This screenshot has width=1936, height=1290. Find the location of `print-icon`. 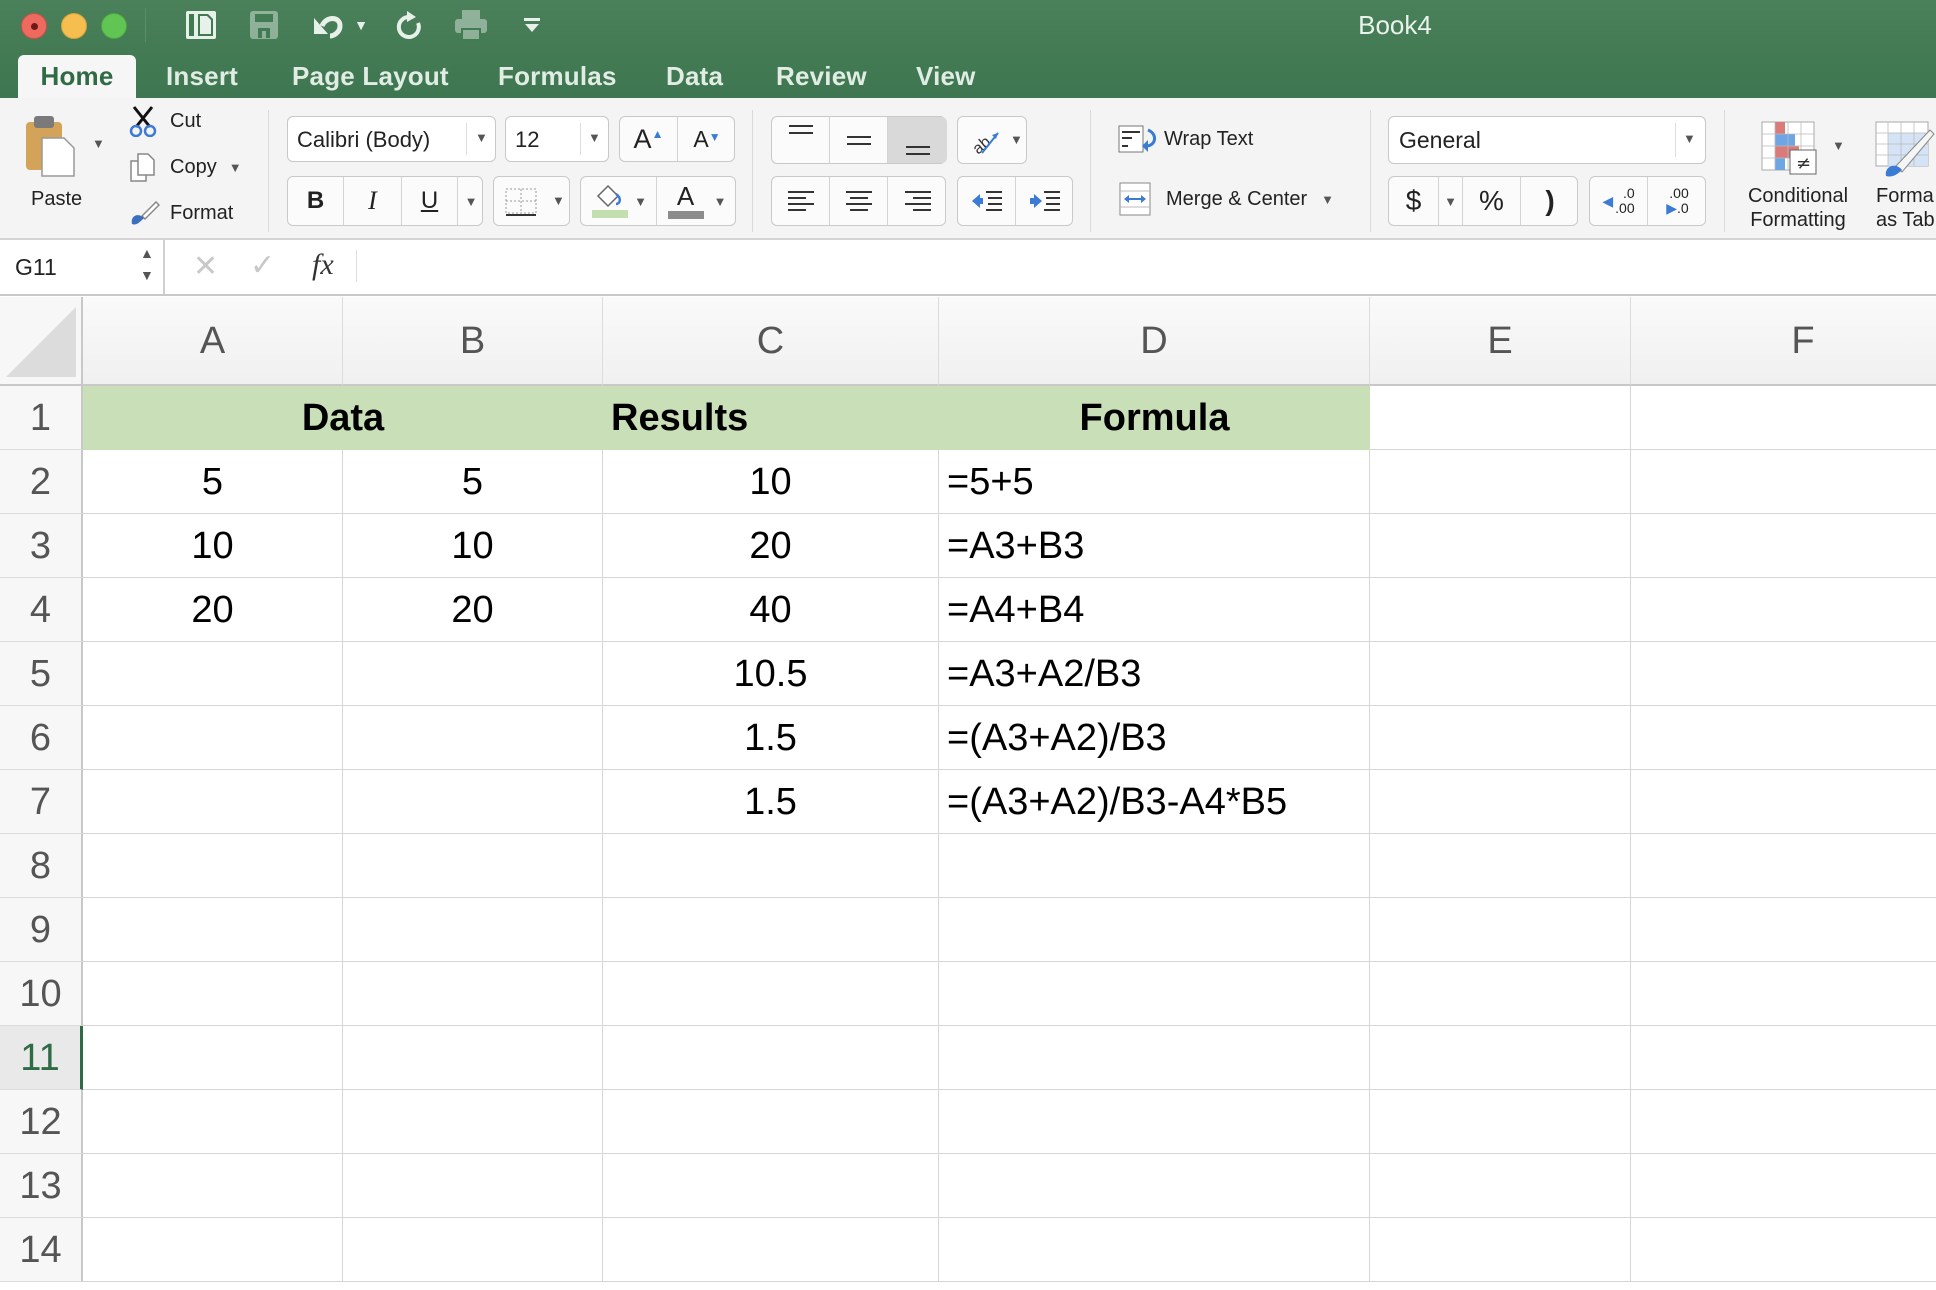

print-icon is located at coordinates (471, 25).